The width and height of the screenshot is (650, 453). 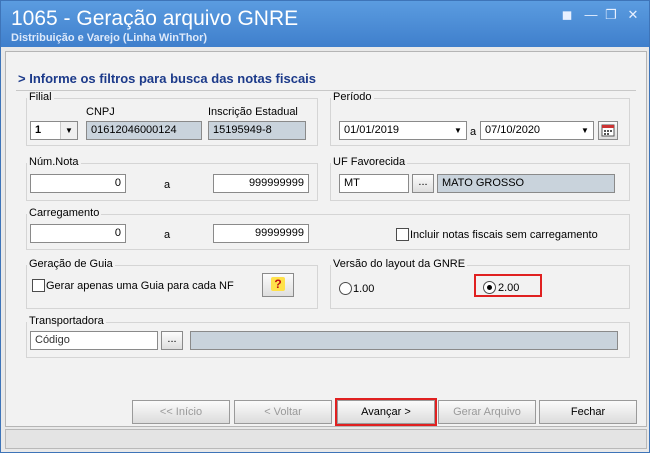 What do you see at coordinates (369, 162) in the screenshot?
I see `uf-title: UF Favorecida` at bounding box center [369, 162].